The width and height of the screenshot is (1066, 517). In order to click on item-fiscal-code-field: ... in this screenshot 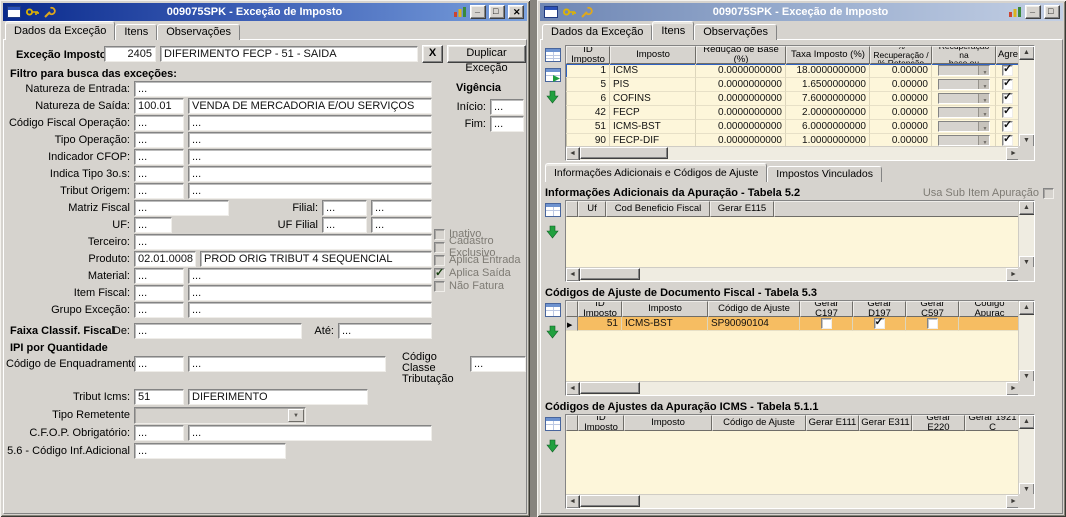, I will do `click(159, 293)`.